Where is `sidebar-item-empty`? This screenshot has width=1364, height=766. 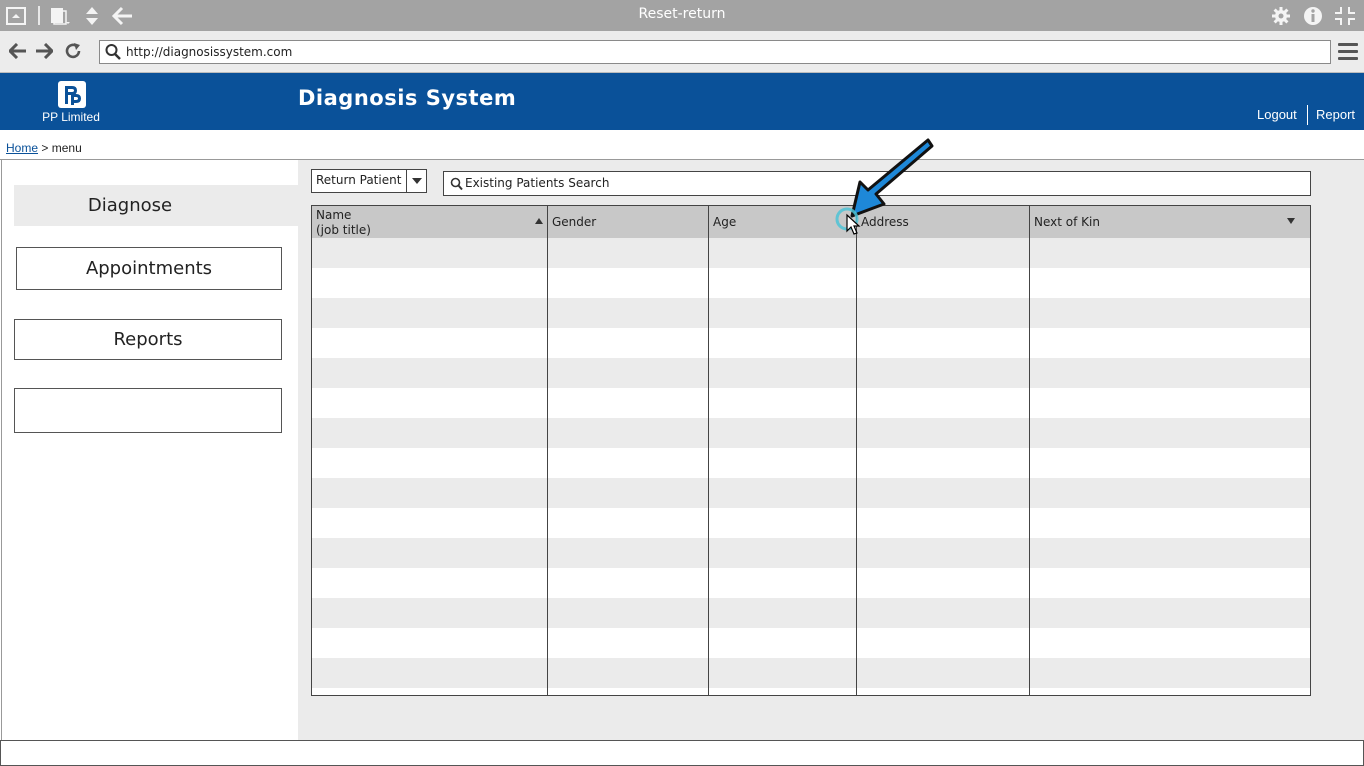 sidebar-item-empty is located at coordinates (148, 410).